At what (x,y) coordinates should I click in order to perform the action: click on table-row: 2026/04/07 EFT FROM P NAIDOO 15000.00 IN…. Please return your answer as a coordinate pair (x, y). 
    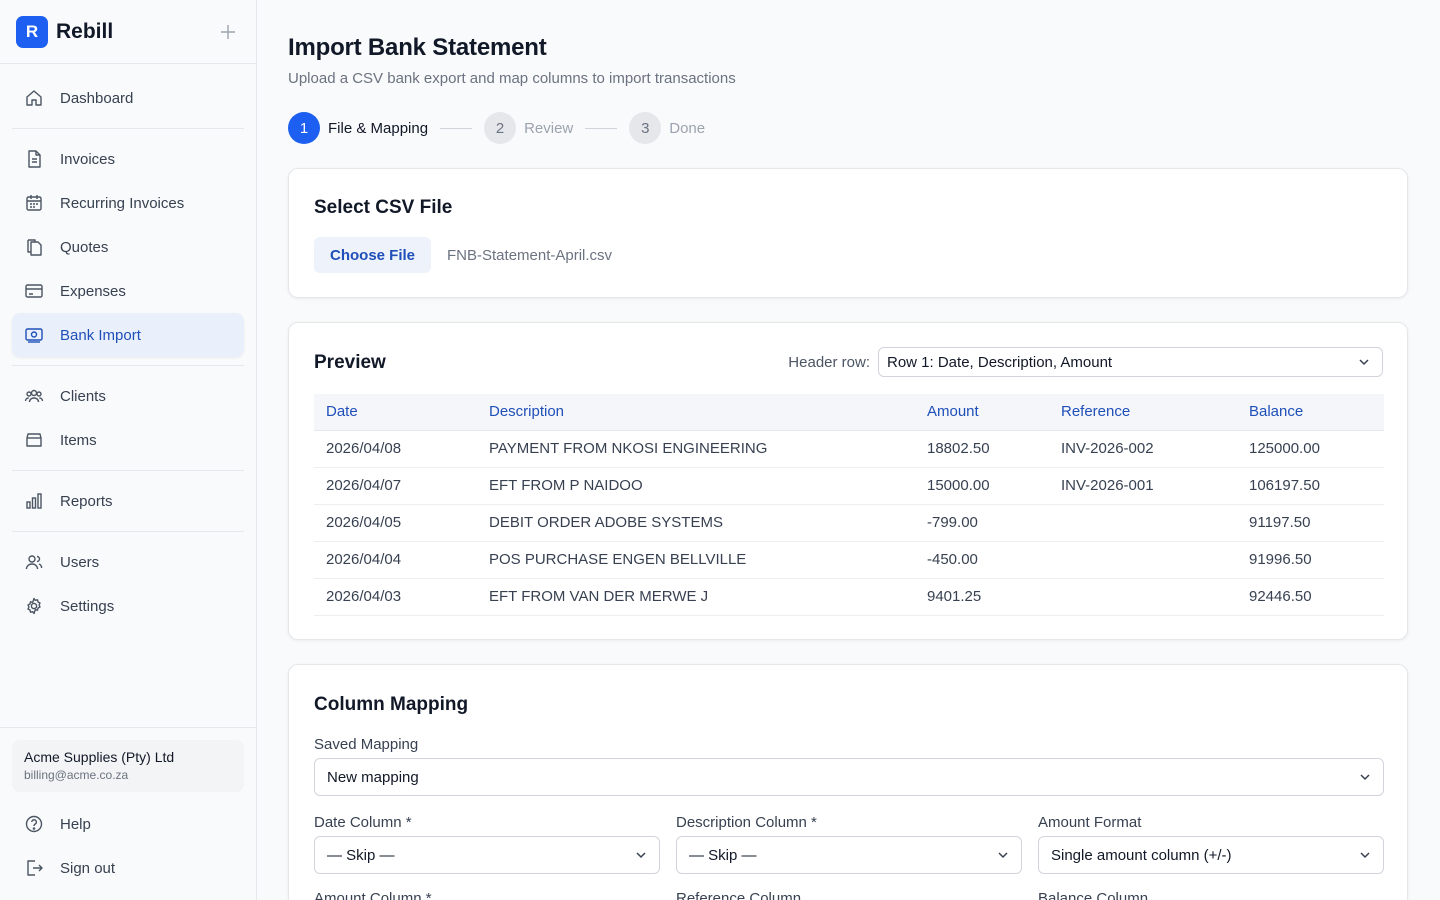
    Looking at the image, I should click on (849, 486).